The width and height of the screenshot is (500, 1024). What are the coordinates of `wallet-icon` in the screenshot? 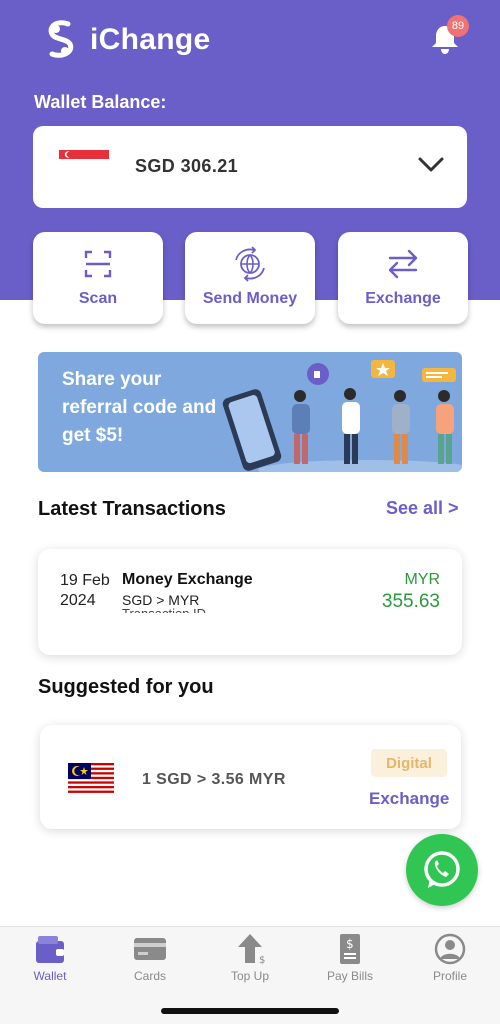 It's located at (50, 949).